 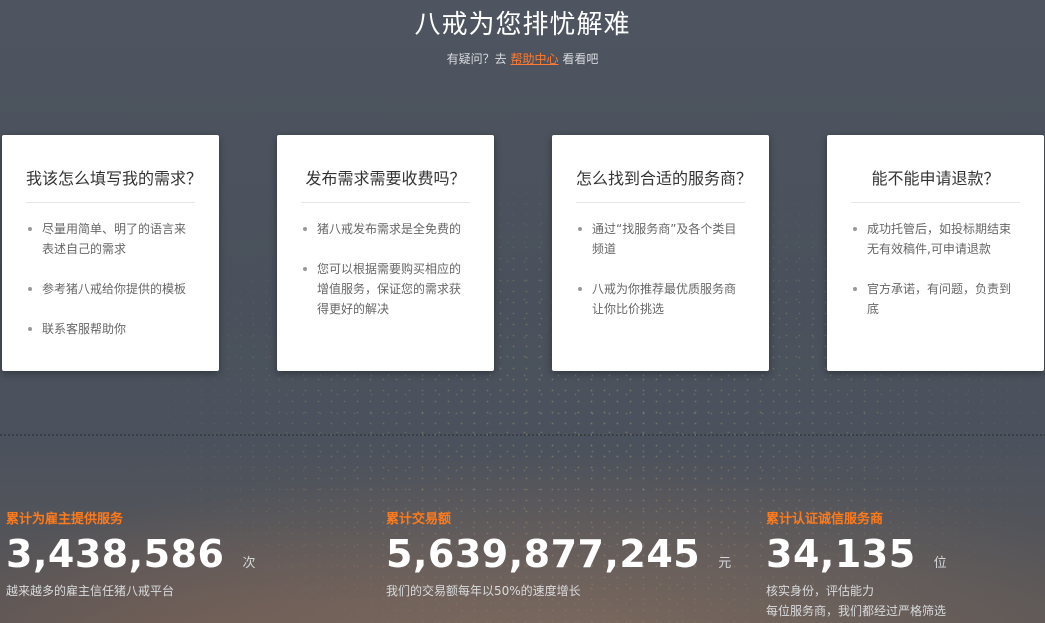 What do you see at coordinates (483, 591) in the screenshot?
I see `stat-desc-line: 我们的交易额每年以50%的速度增长` at bounding box center [483, 591].